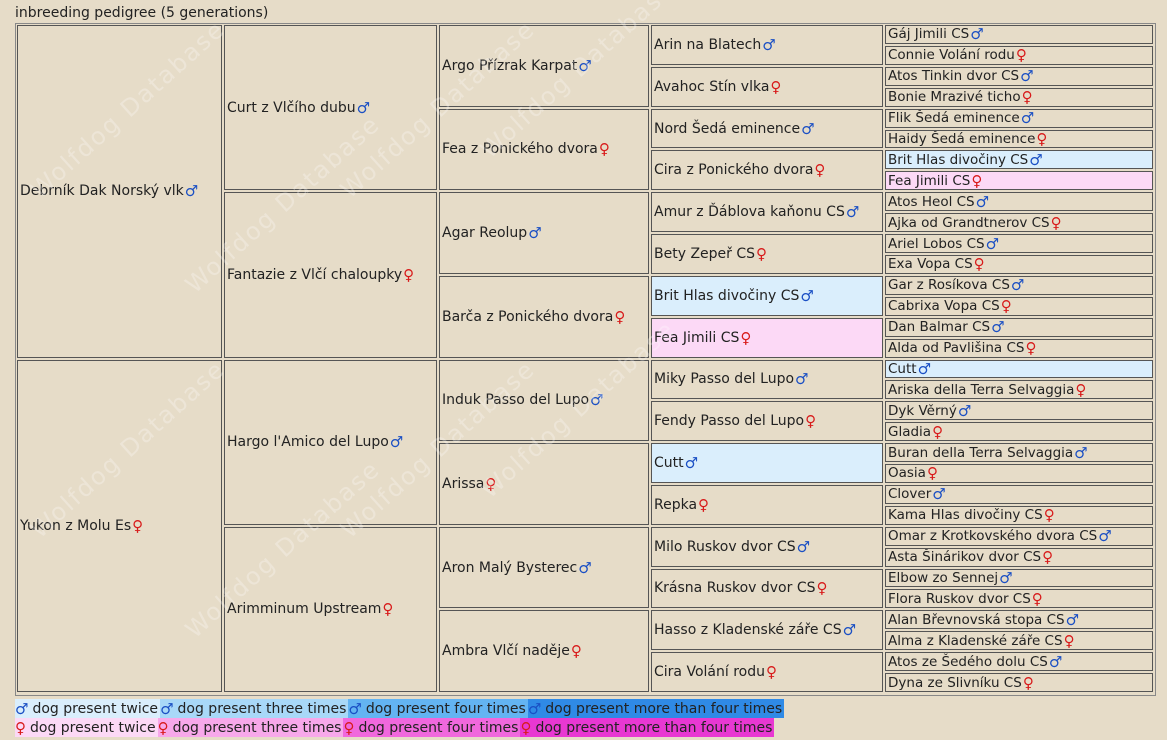 This screenshot has width=1167, height=740. What do you see at coordinates (1019, 223) in the screenshot?
I see `pedigree-cell-gen5-9: Ajka od Grandtnerov CS ♀` at bounding box center [1019, 223].